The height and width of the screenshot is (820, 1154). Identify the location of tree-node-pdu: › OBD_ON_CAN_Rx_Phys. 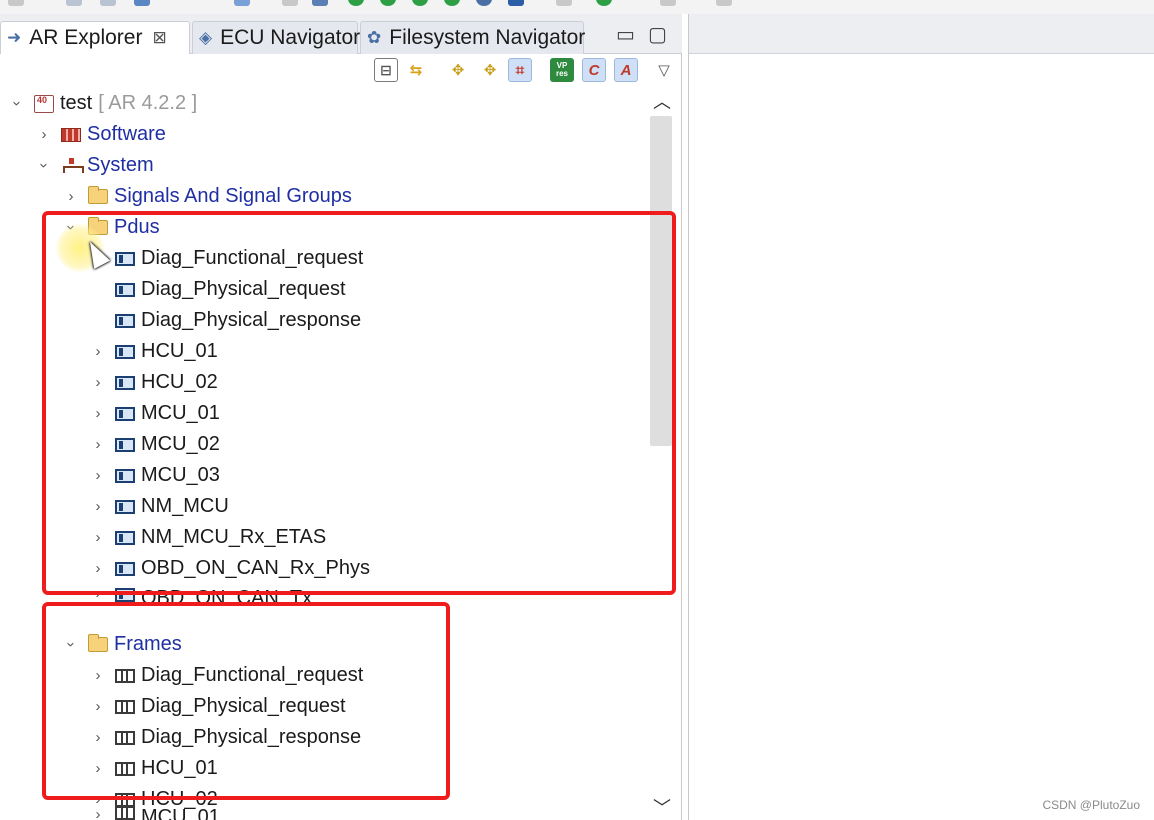
(230, 568).